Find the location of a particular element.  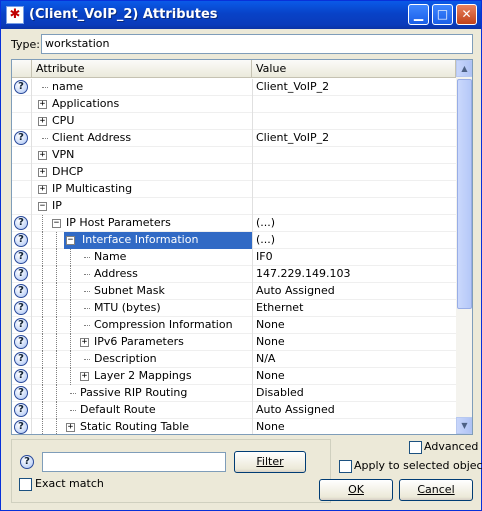

attribute-row: + Applications is located at coordinates (234, 104).